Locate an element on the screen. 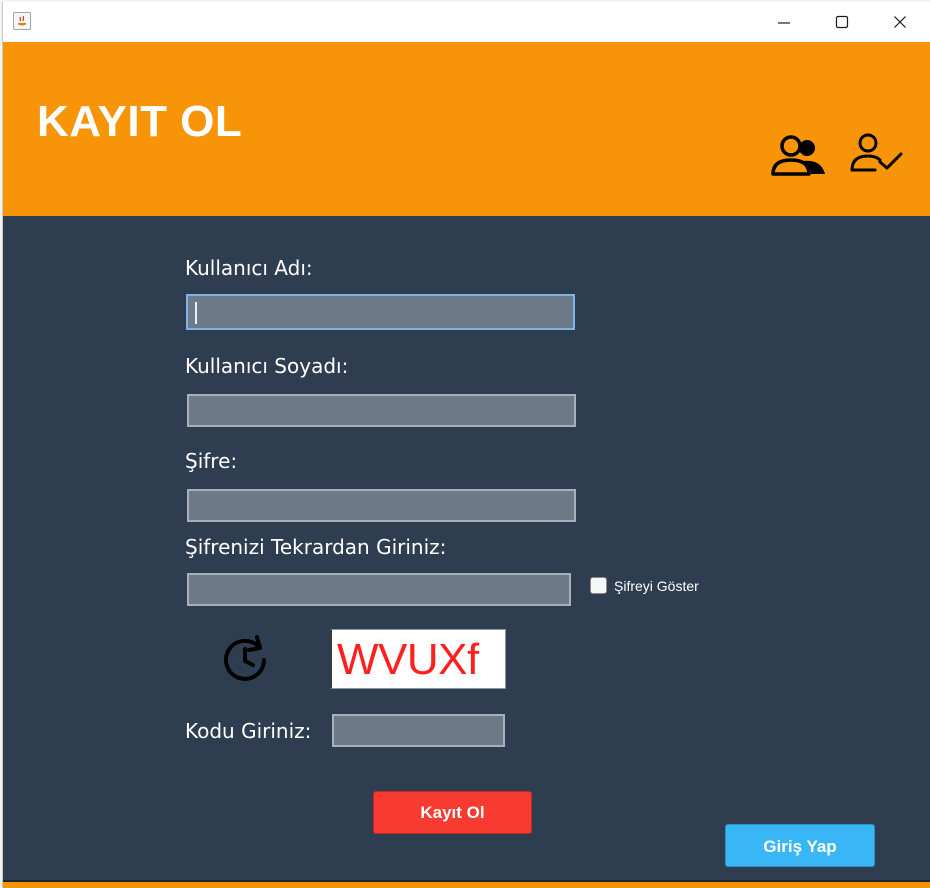 The width and height of the screenshot is (930, 888). captcha-image: WVUXf is located at coordinates (418, 659).